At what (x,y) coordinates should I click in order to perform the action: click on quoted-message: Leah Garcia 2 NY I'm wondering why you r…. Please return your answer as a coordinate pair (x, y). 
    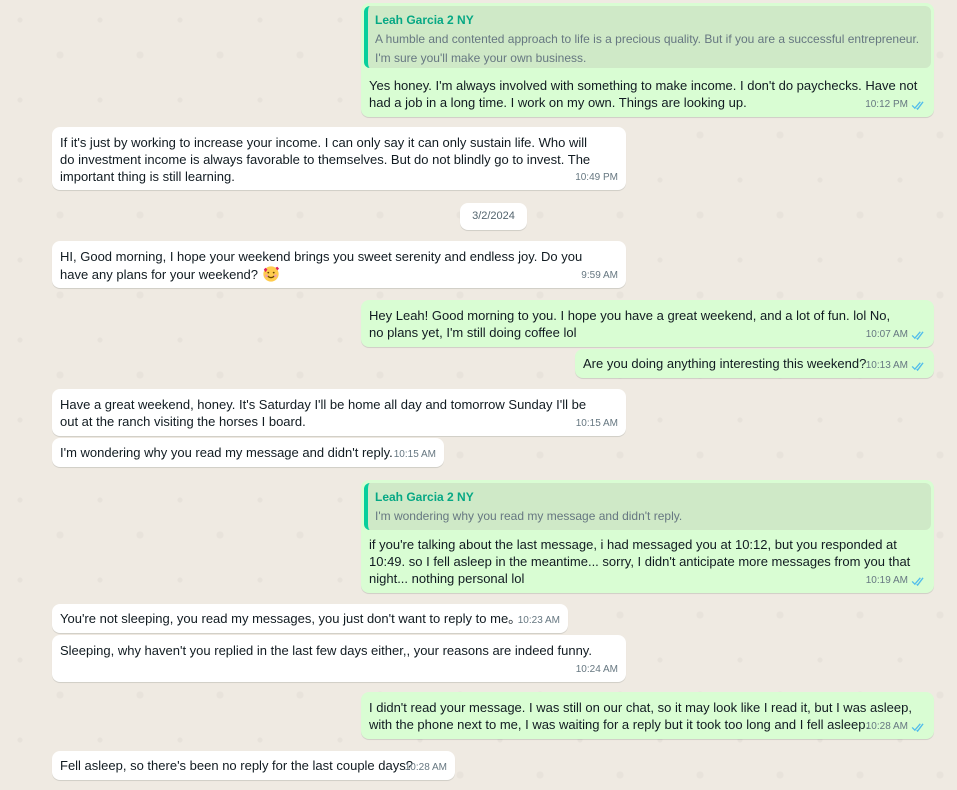
    Looking at the image, I should click on (647, 506).